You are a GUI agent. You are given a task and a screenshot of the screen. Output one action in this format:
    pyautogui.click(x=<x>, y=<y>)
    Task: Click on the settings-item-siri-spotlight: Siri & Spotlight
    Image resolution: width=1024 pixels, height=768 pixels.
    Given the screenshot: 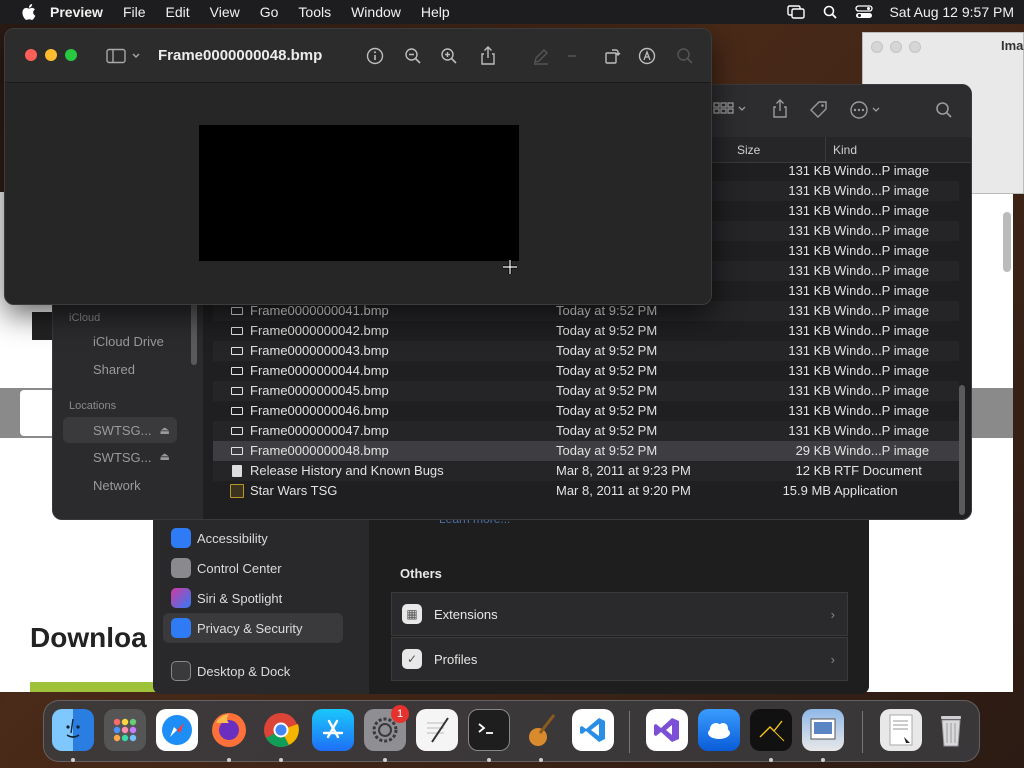 What is the action you would take?
    pyautogui.click(x=253, y=598)
    